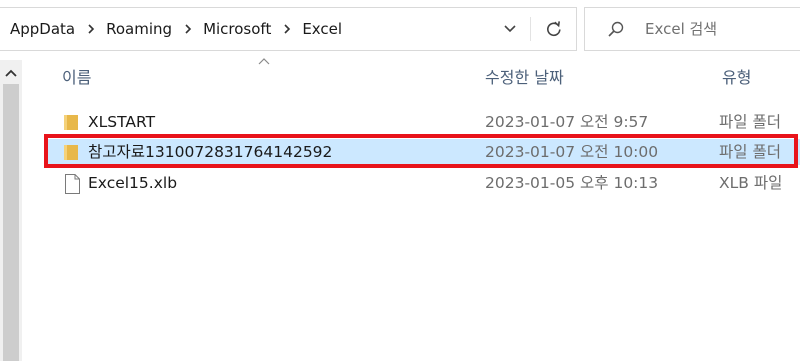 This screenshot has width=800, height=361. I want to click on address-history-dropdown, so click(510, 29).